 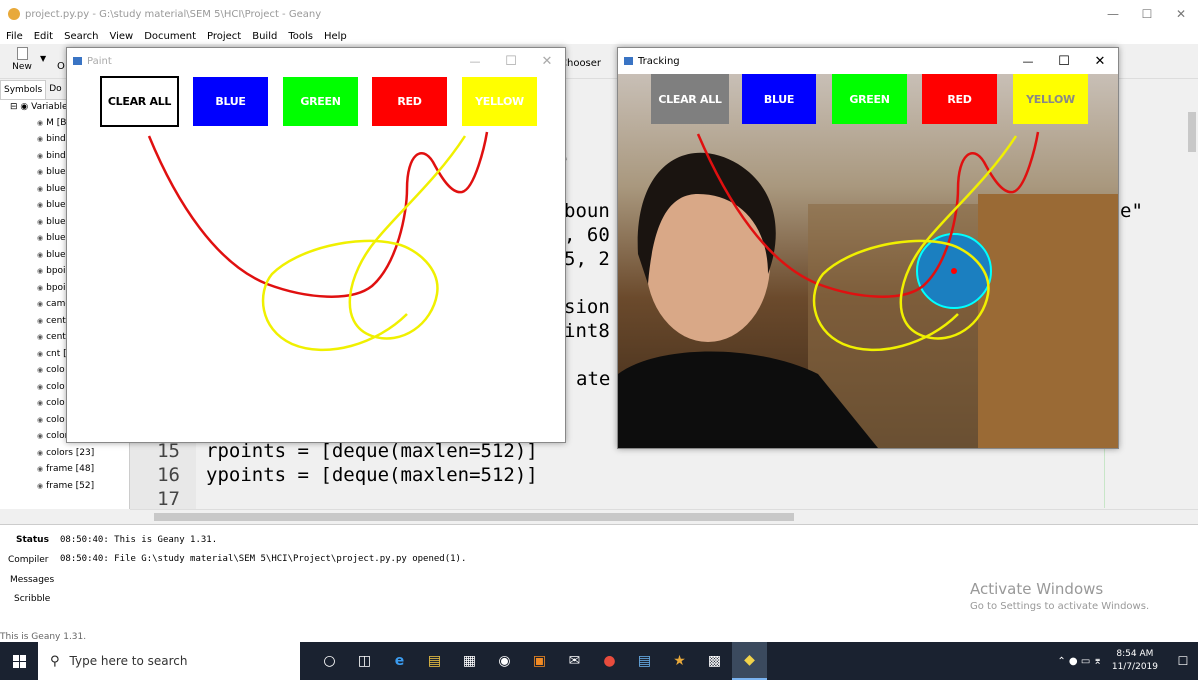 What do you see at coordinates (580, 63) in the screenshot?
I see `color-chooser-button: Chooser` at bounding box center [580, 63].